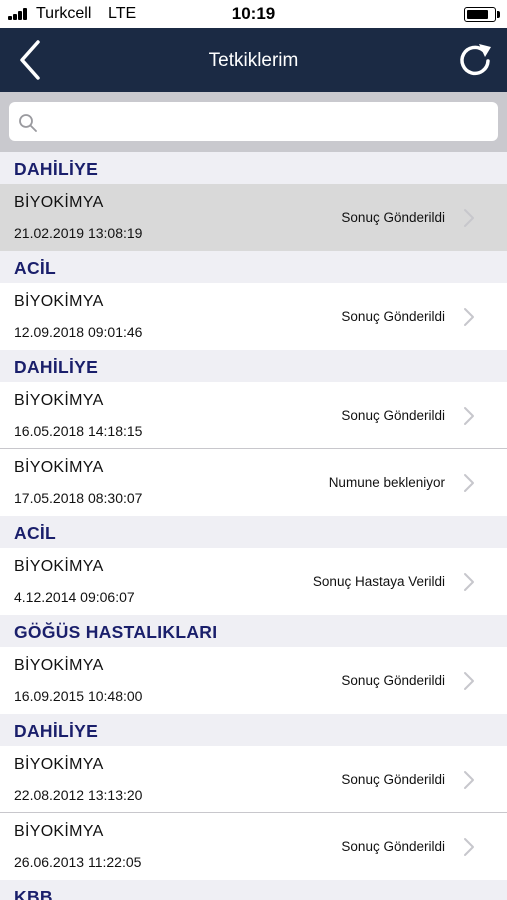  What do you see at coordinates (78, 498) in the screenshot?
I see `test-date: 17.05.2018 08:30:07` at bounding box center [78, 498].